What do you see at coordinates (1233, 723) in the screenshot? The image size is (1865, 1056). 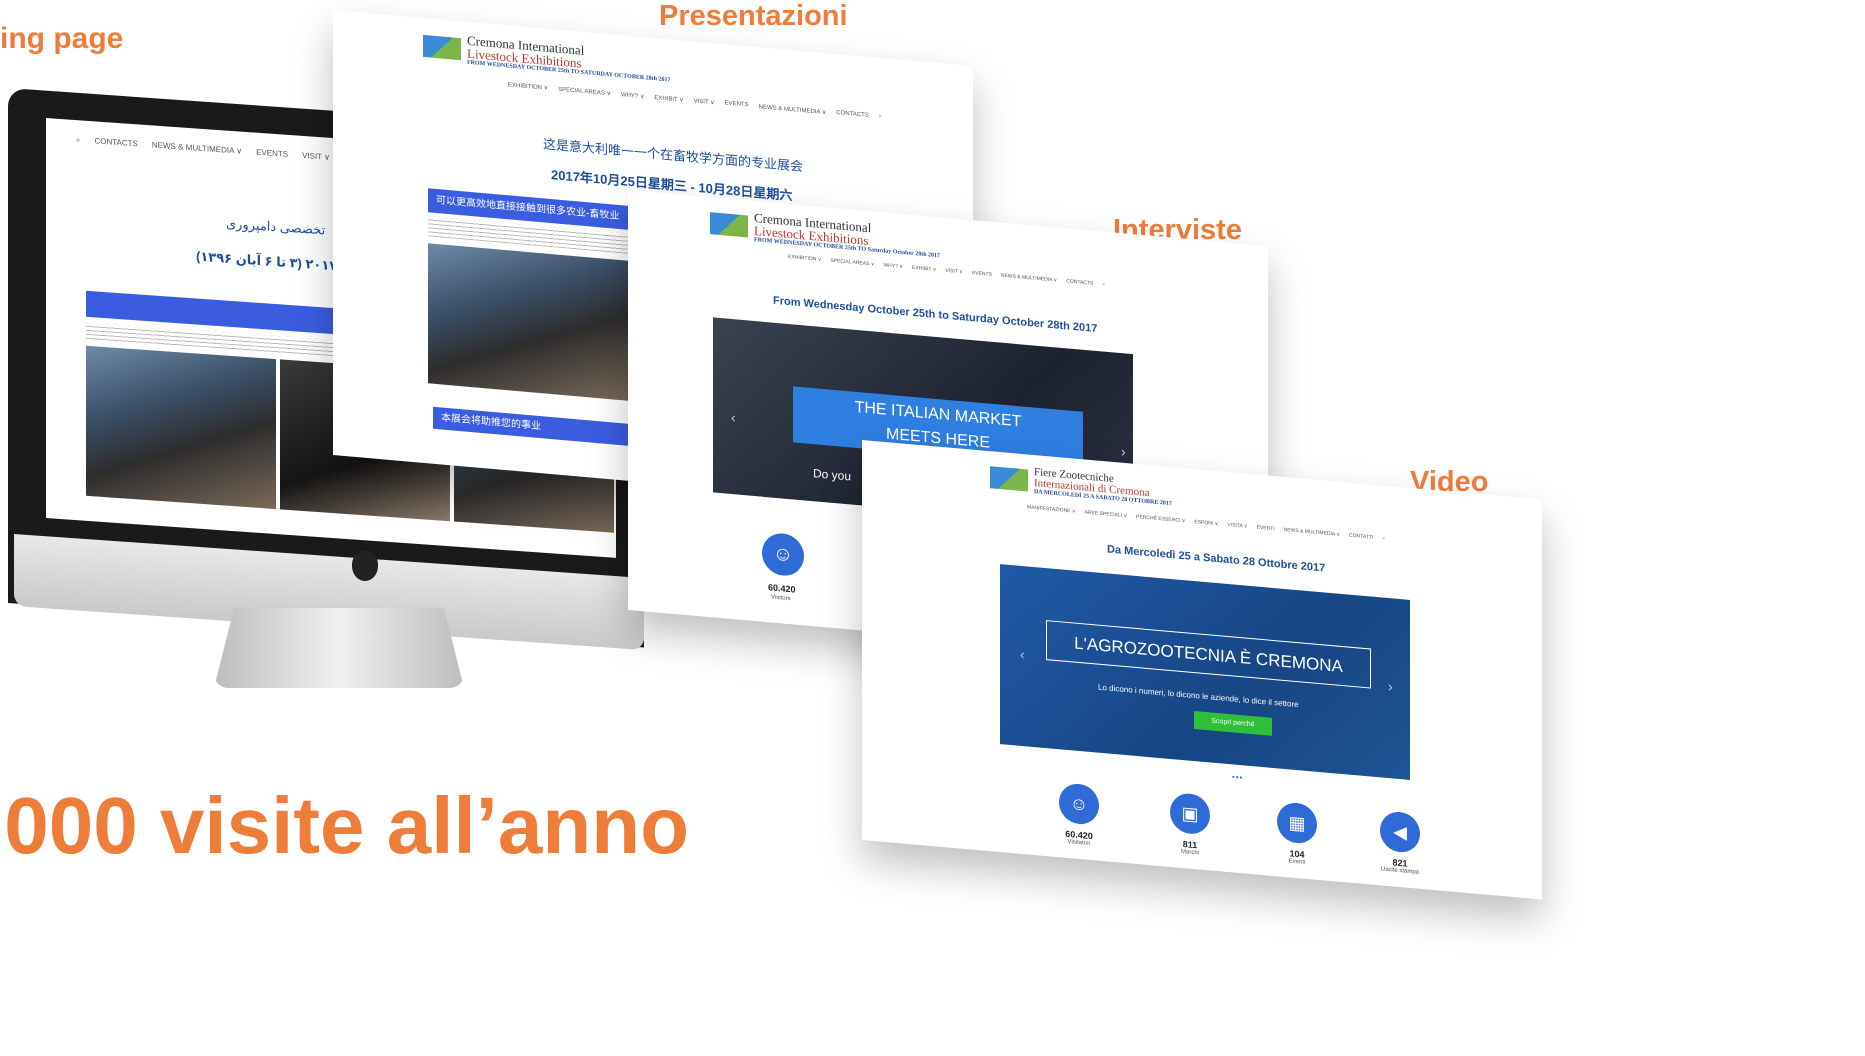 I see `discover-button: Scopri perché` at bounding box center [1233, 723].